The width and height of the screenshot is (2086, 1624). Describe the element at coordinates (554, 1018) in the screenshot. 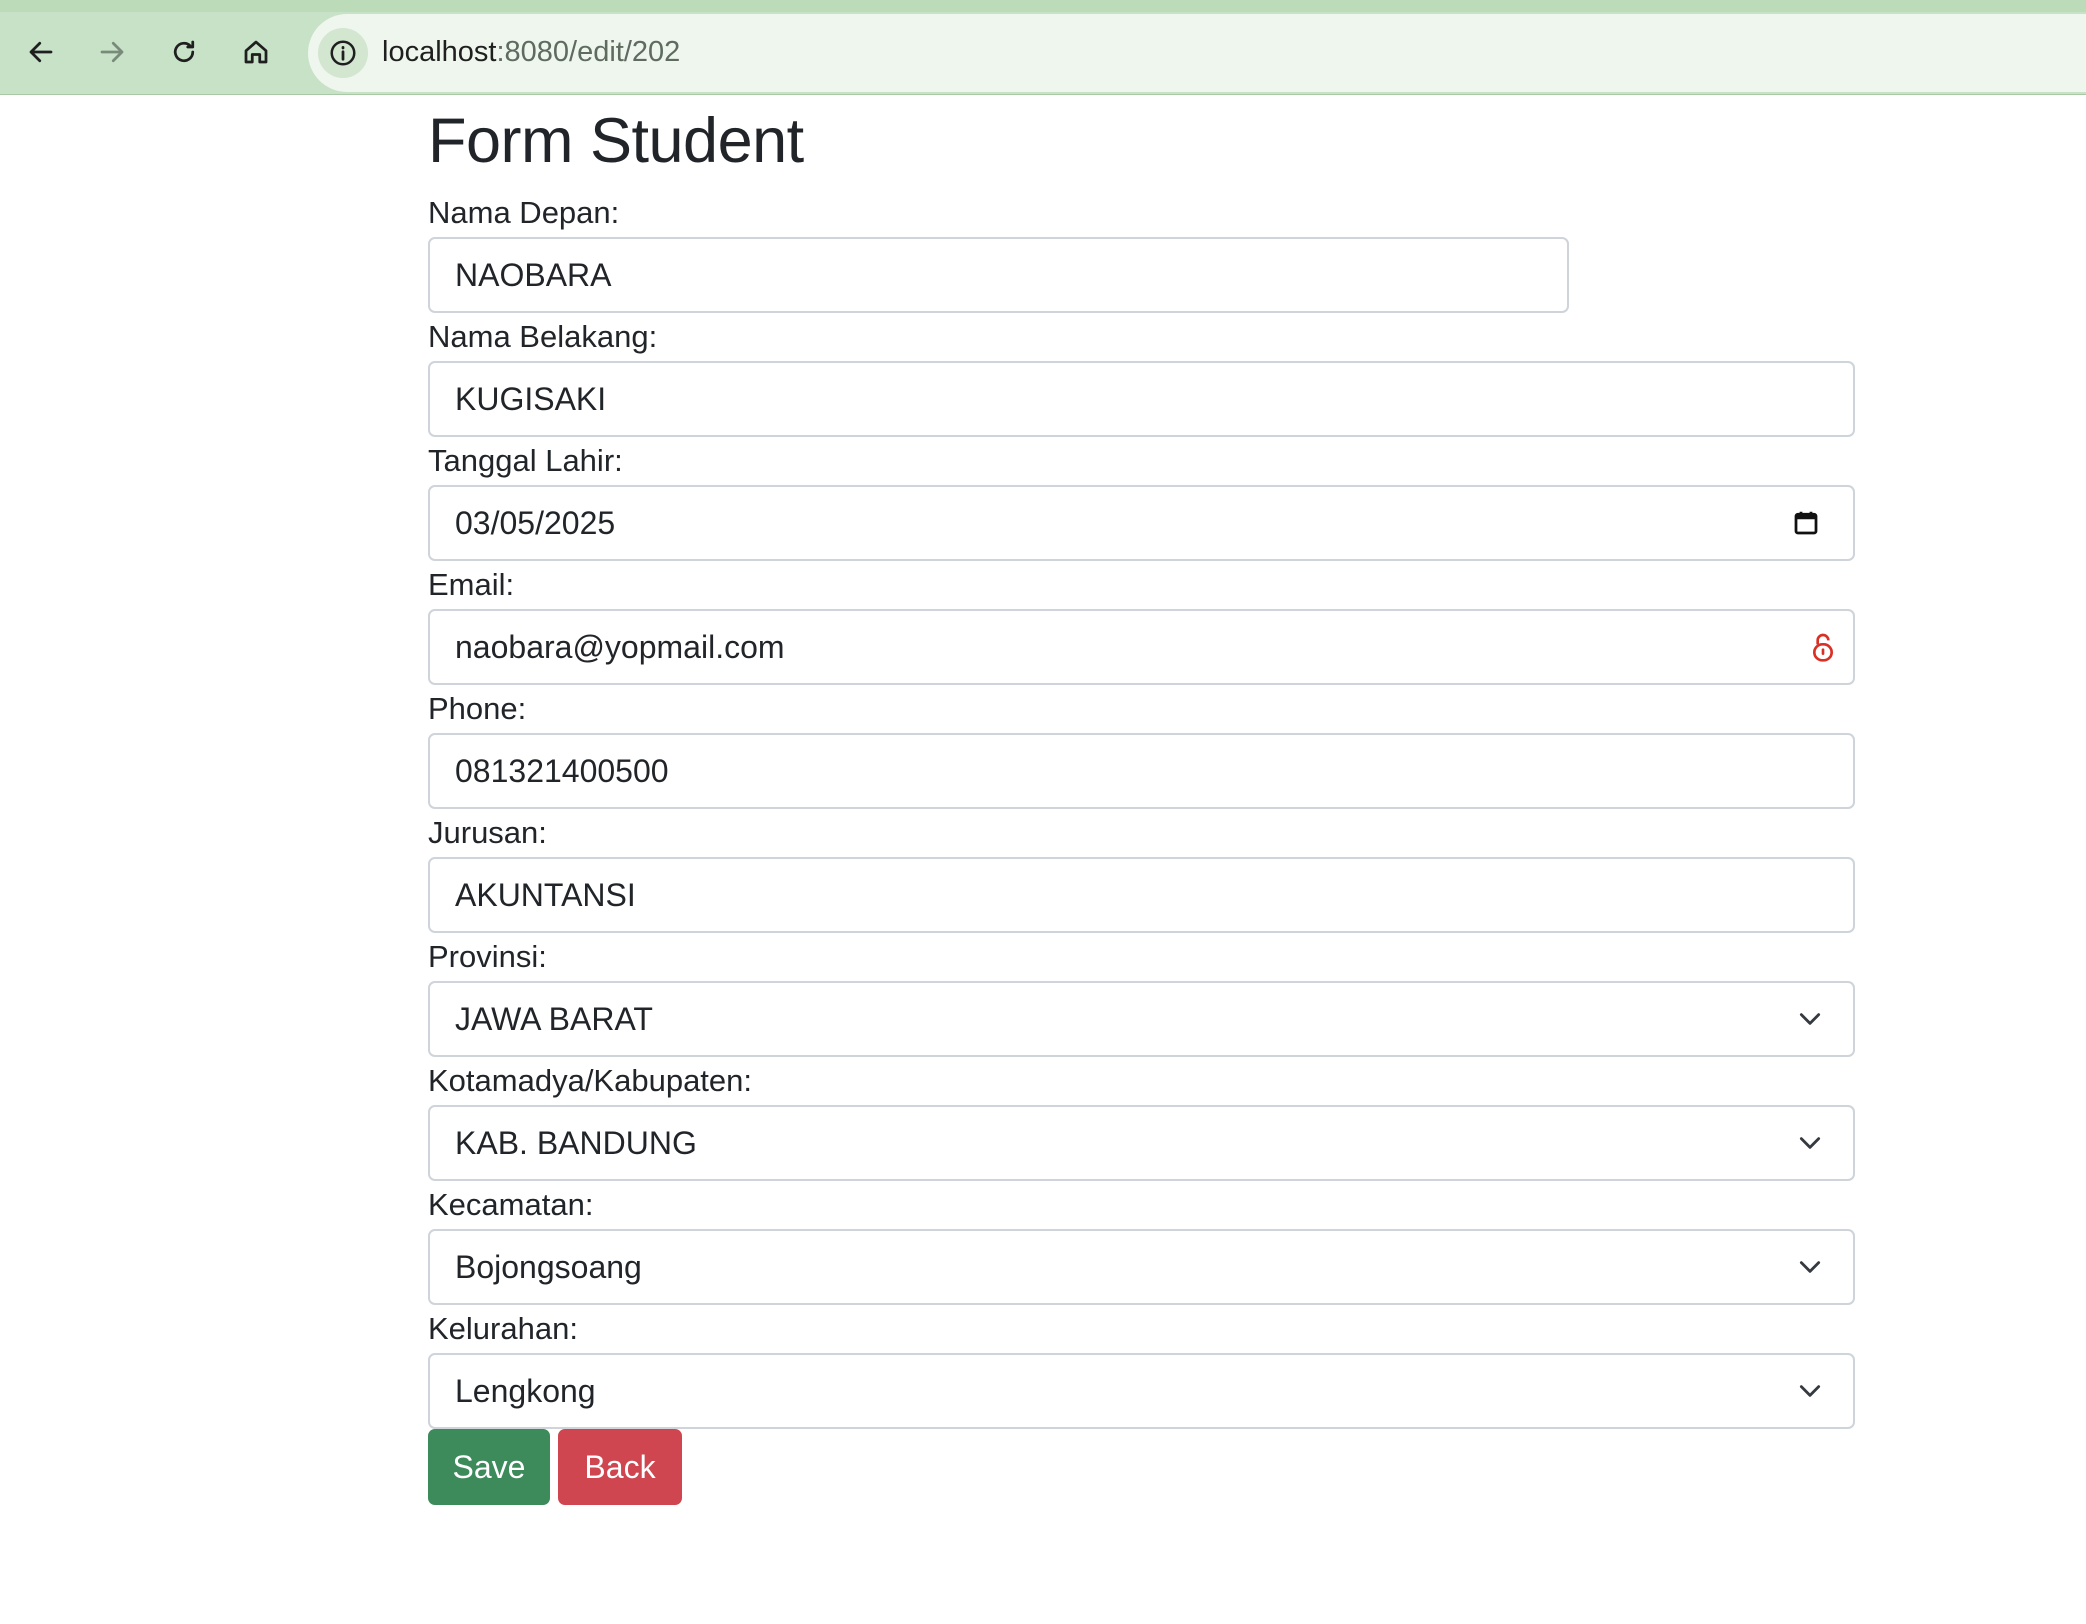

I see `provinsi-value: JAWA BARAT` at that location.